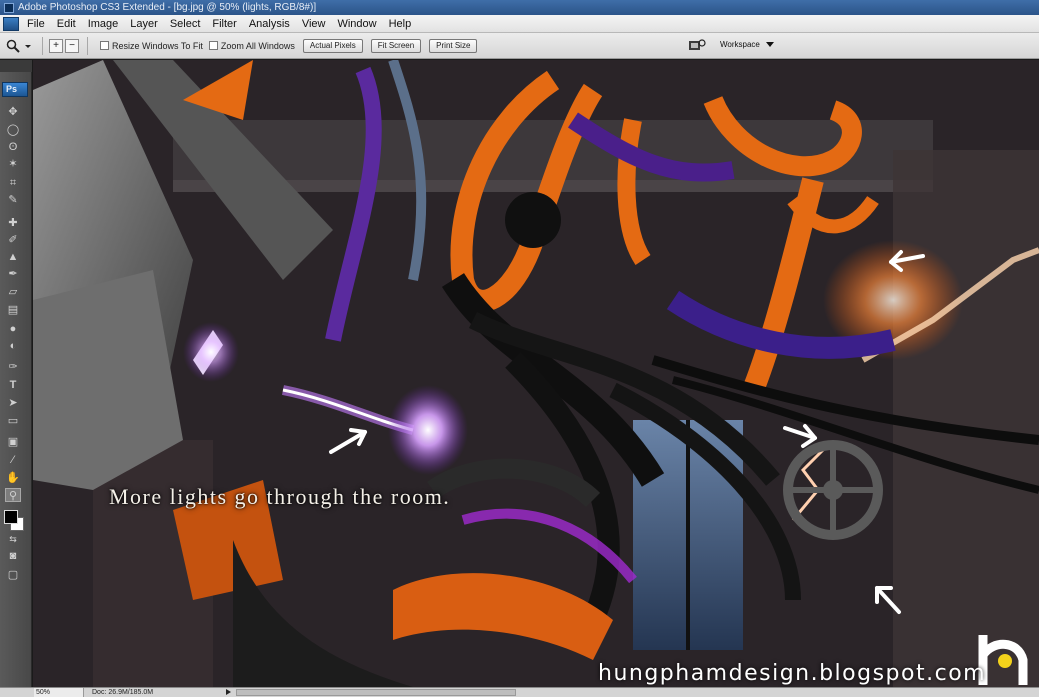 The width and height of the screenshot is (1039, 697). Describe the element at coordinates (16, 66) in the screenshot. I see `toolbox-grip` at that location.